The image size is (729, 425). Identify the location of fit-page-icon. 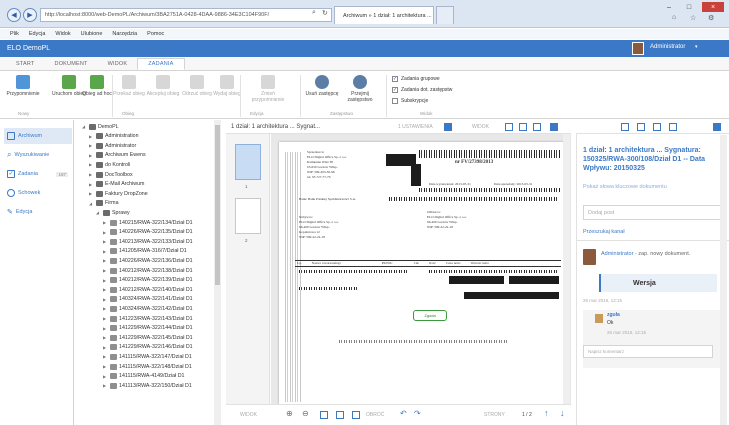
(554, 127).